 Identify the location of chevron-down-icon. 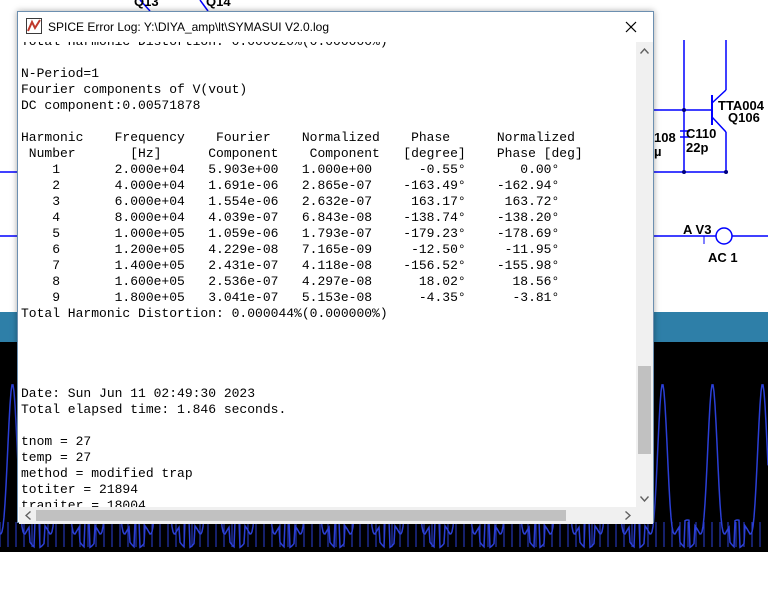
(644, 498).